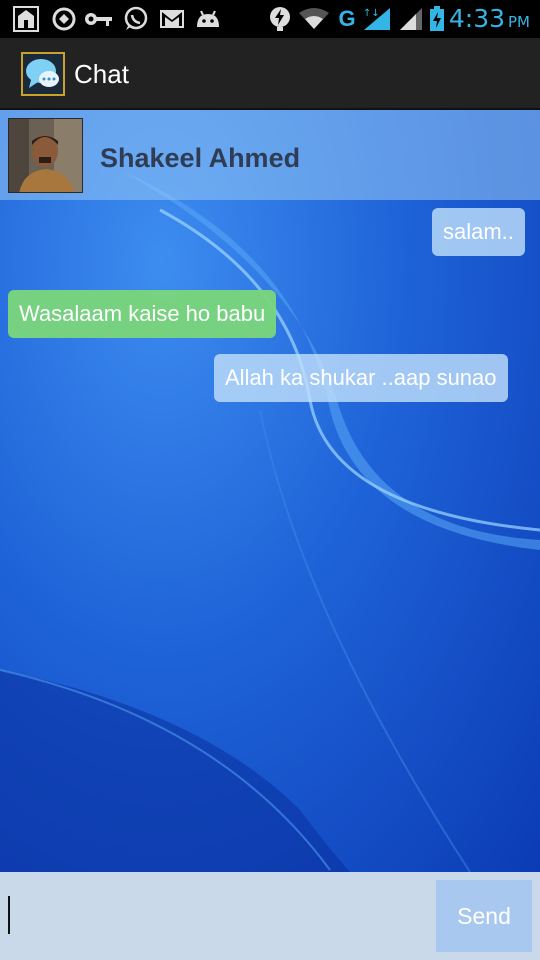  I want to click on action-bar: Chat, so click(270, 74).